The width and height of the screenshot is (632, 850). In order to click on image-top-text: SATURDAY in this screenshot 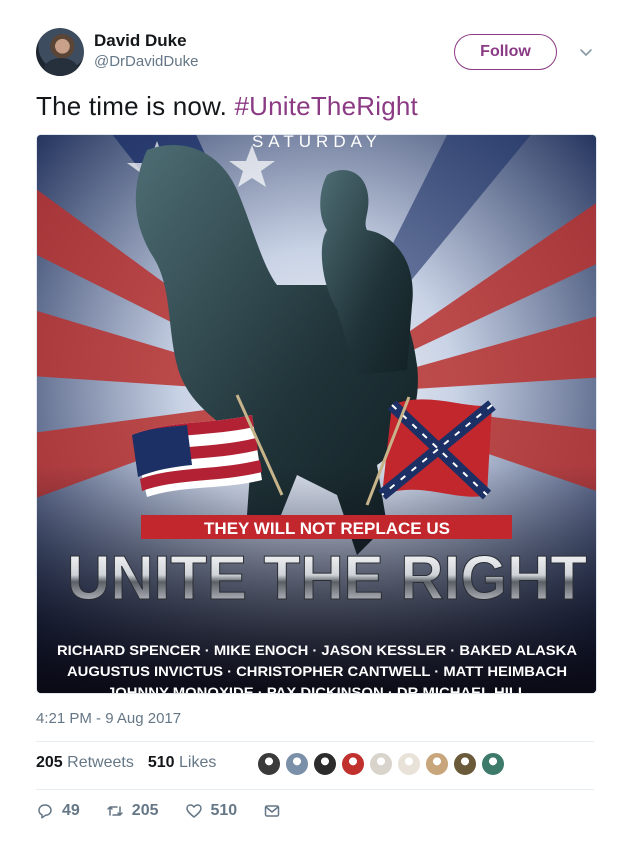, I will do `click(317, 143)`.